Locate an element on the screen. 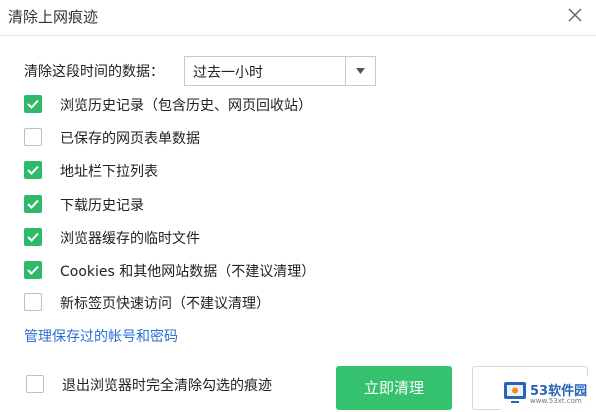 The width and height of the screenshot is (596, 412). new-tab-quick-access-checkbox is located at coordinates (33, 302).